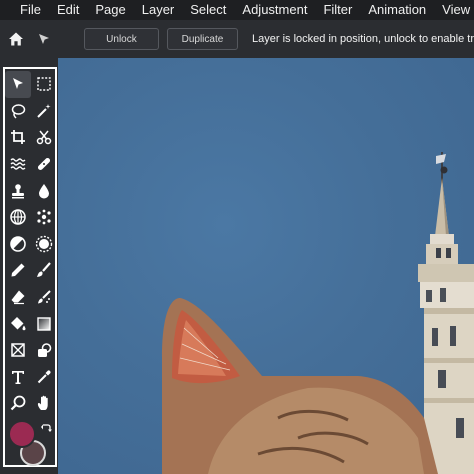  Describe the element at coordinates (44, 111) in the screenshot. I see `magic-wand-icon` at that location.